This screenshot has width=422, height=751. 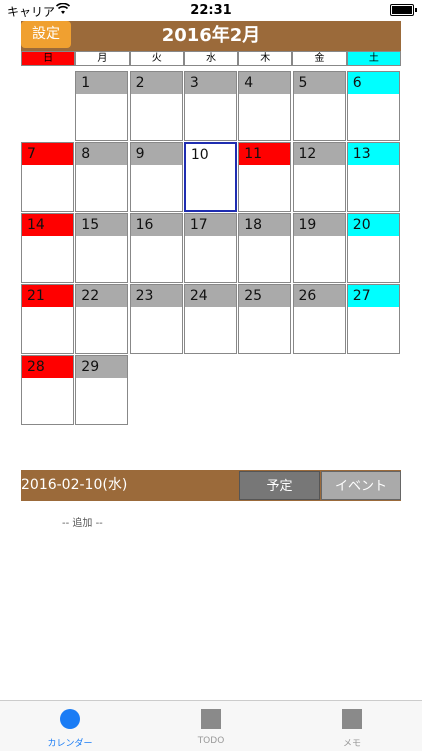 I want to click on day-cell: 9, so click(x=156, y=177).